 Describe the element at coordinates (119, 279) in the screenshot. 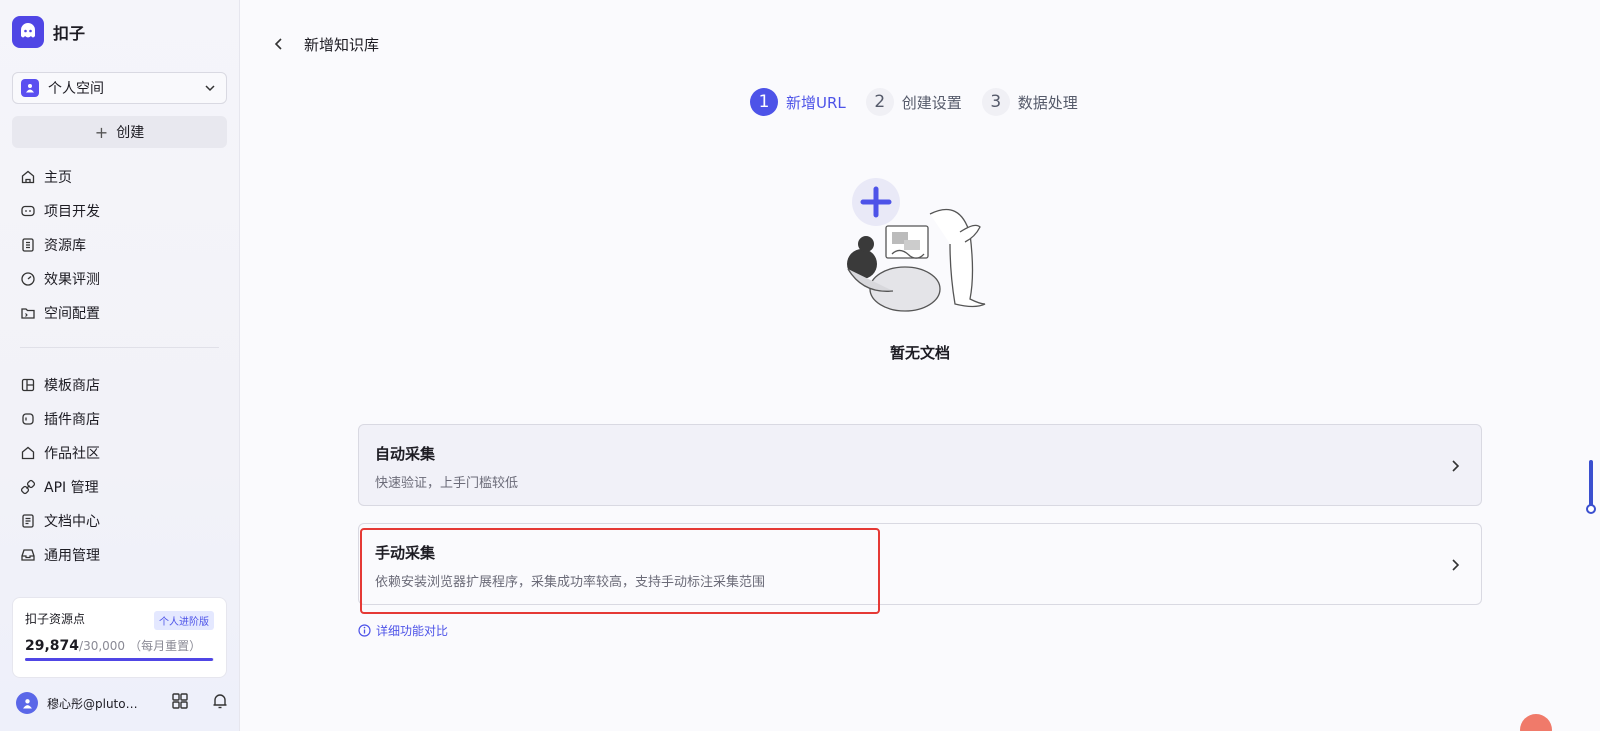

I see `sidebar-item-evaluation: 效果评测` at that location.